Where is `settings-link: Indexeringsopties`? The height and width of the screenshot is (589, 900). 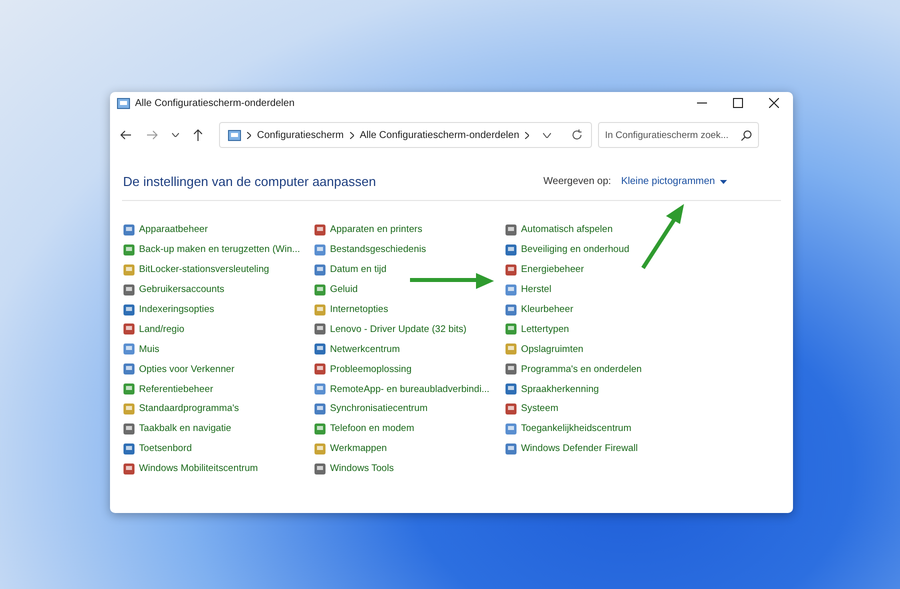
settings-link: Indexeringsopties is located at coordinates (176, 309).